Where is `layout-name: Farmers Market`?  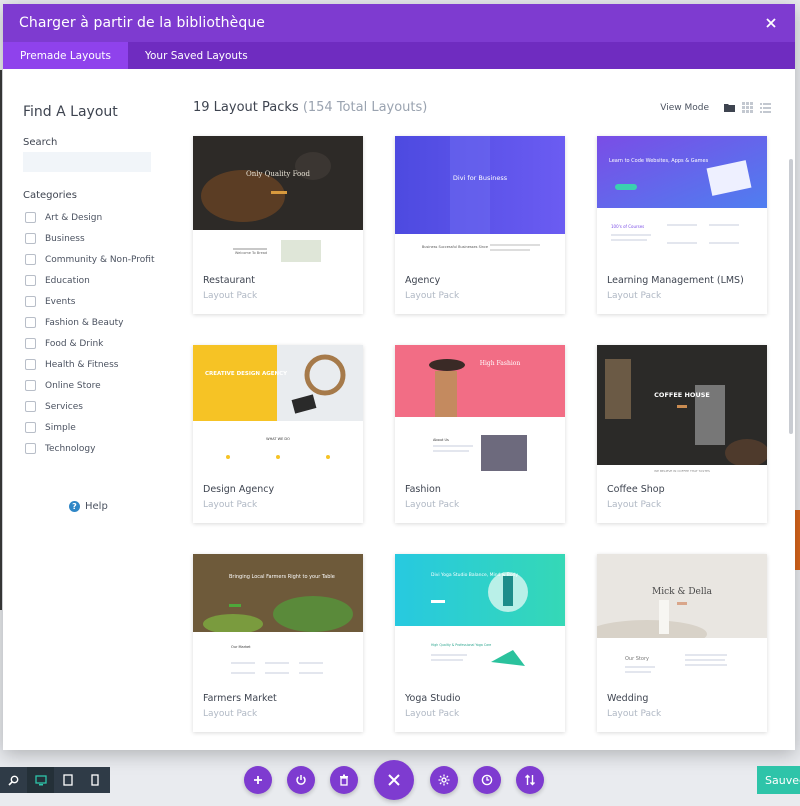
layout-name: Farmers Market is located at coordinates (240, 698).